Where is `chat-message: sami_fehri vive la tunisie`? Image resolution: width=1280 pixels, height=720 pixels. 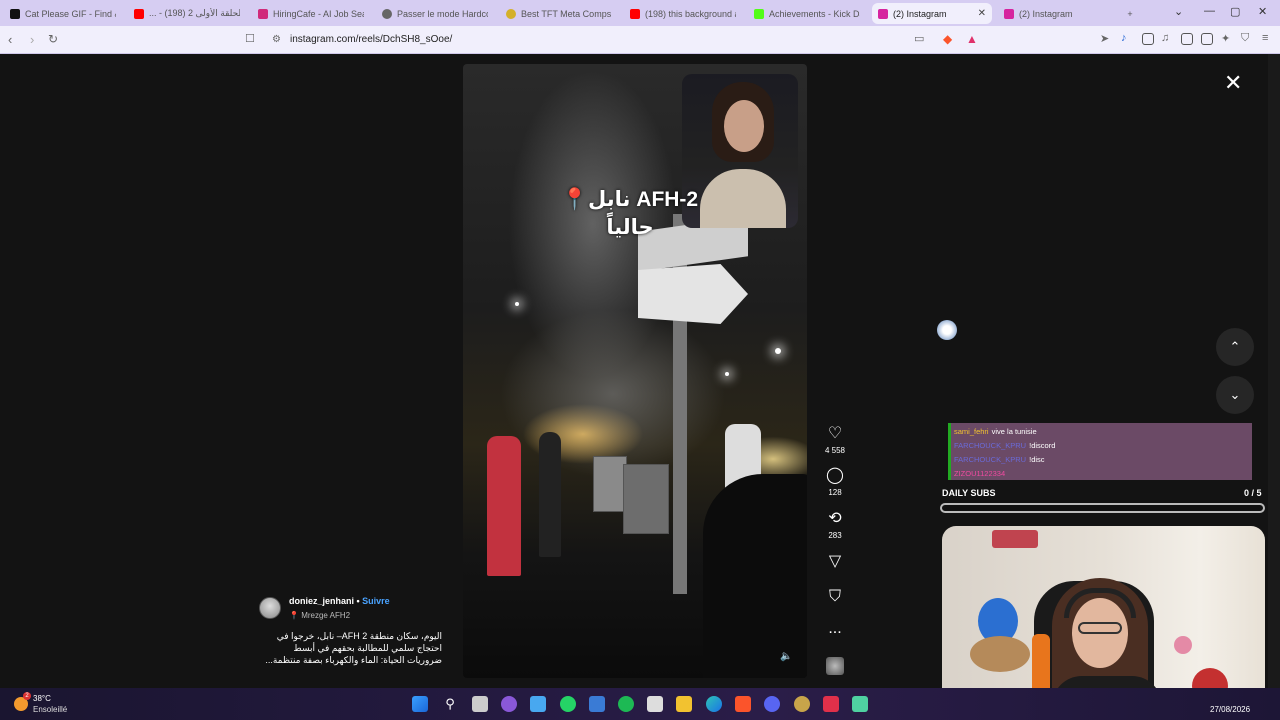 chat-message: sami_fehri vive la tunisie is located at coordinates (995, 431).